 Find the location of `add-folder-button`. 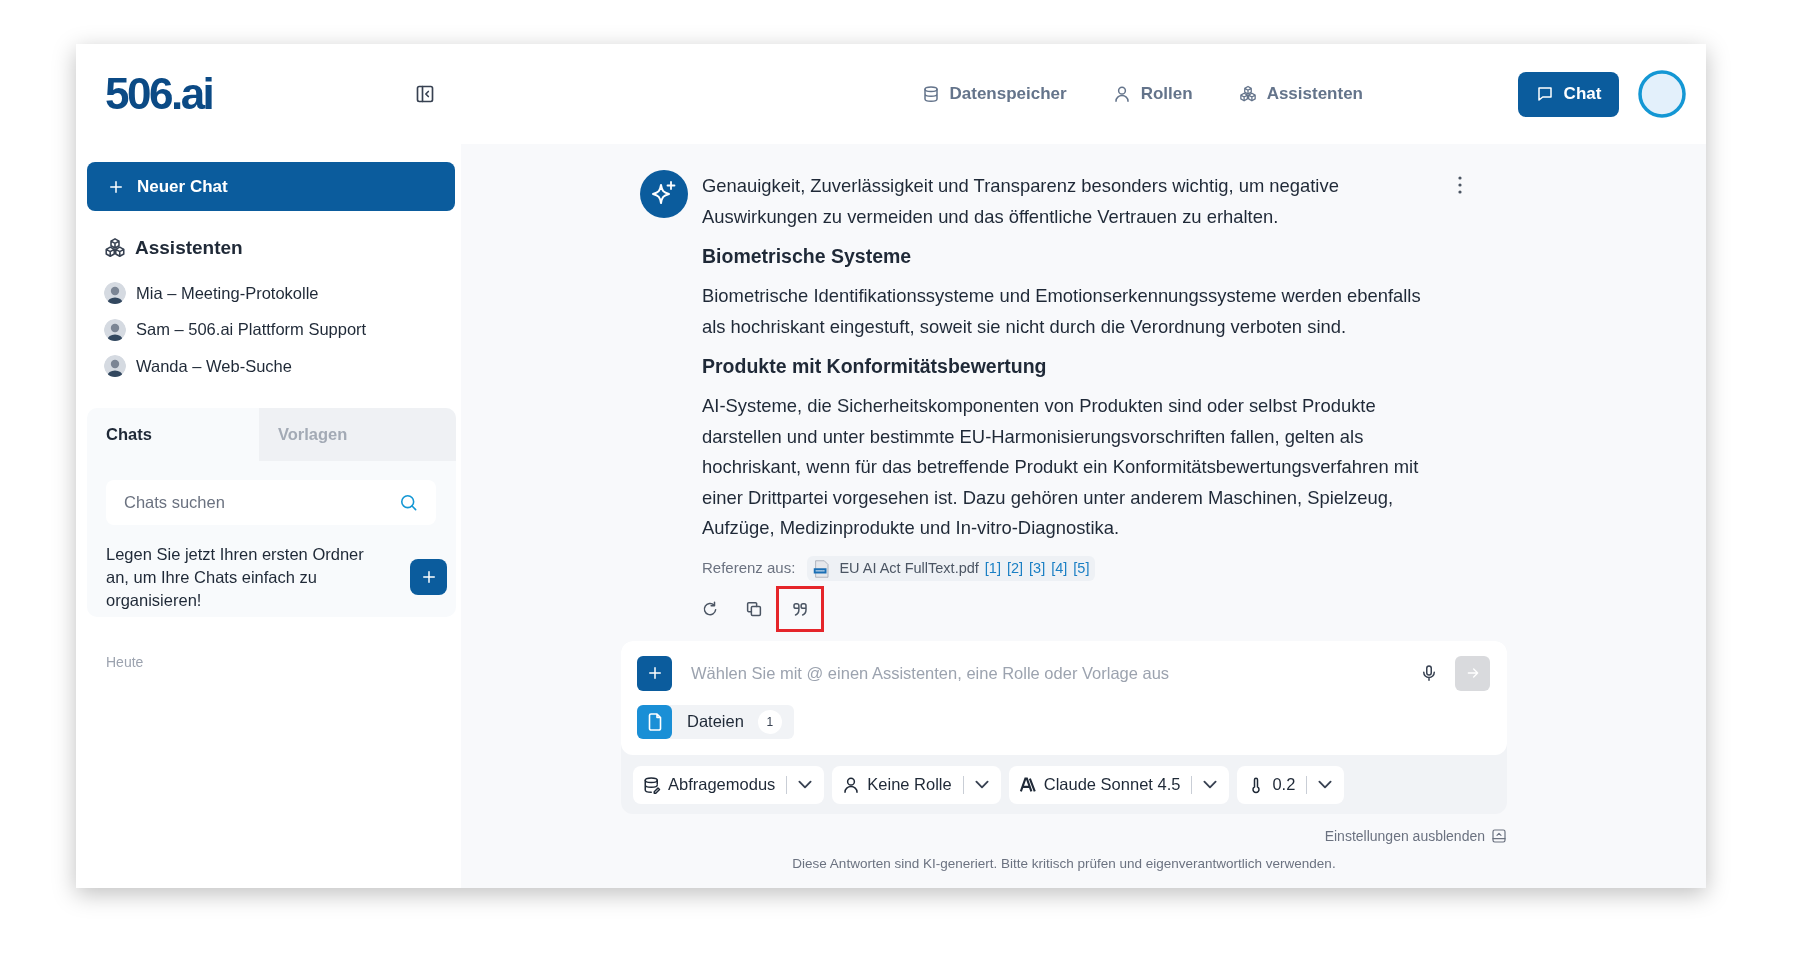

add-folder-button is located at coordinates (428, 577).